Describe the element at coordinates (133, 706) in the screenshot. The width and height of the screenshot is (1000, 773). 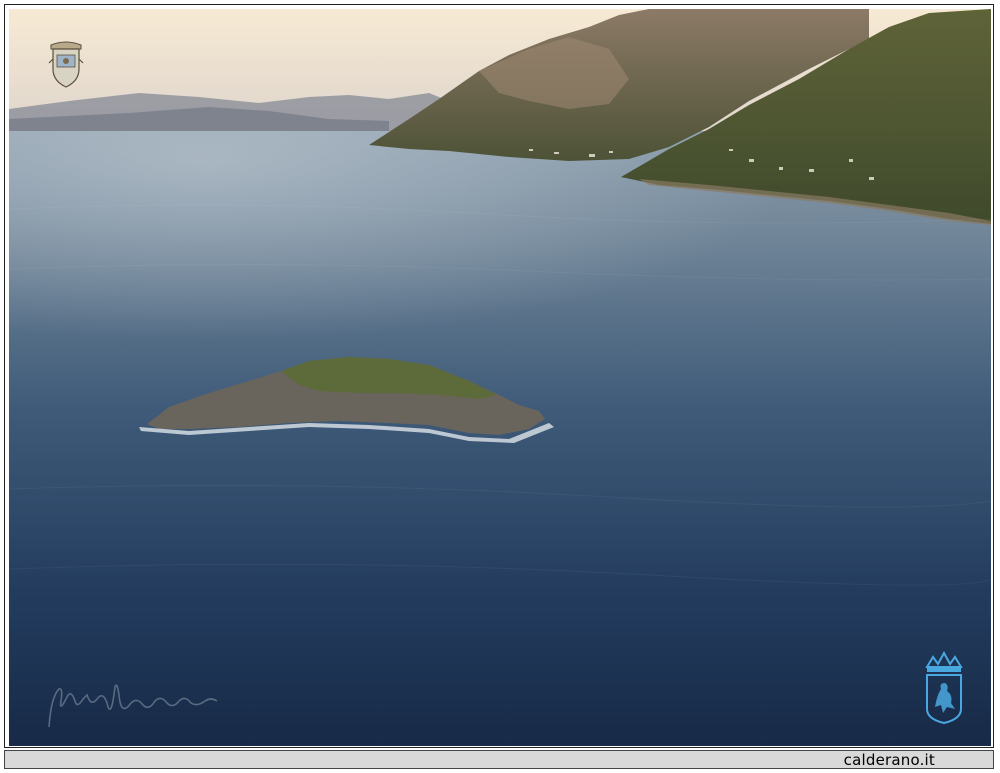
I see `photographer-signature` at that location.